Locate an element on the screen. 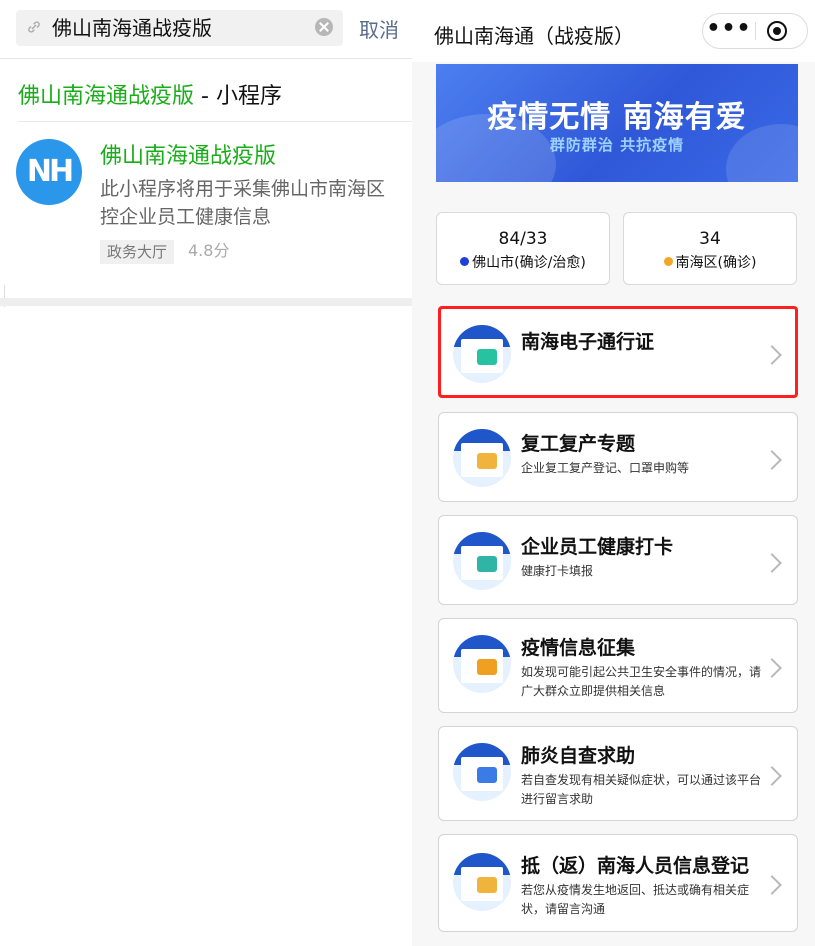 The width and height of the screenshot is (815, 946). app-name-link: 佛山南海通战疫版 is located at coordinates (188, 154).